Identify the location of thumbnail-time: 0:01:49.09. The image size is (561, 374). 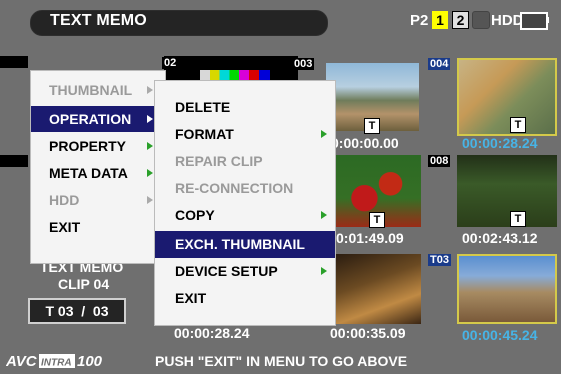
(370, 238).